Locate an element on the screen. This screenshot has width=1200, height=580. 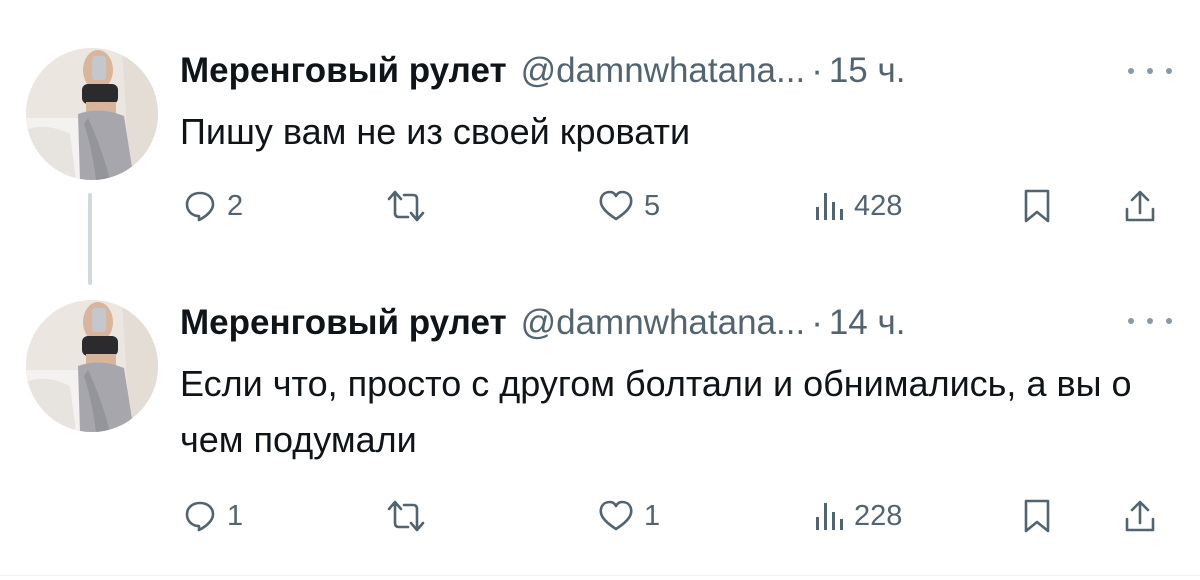
views-button: 228 is located at coordinates (858, 516).